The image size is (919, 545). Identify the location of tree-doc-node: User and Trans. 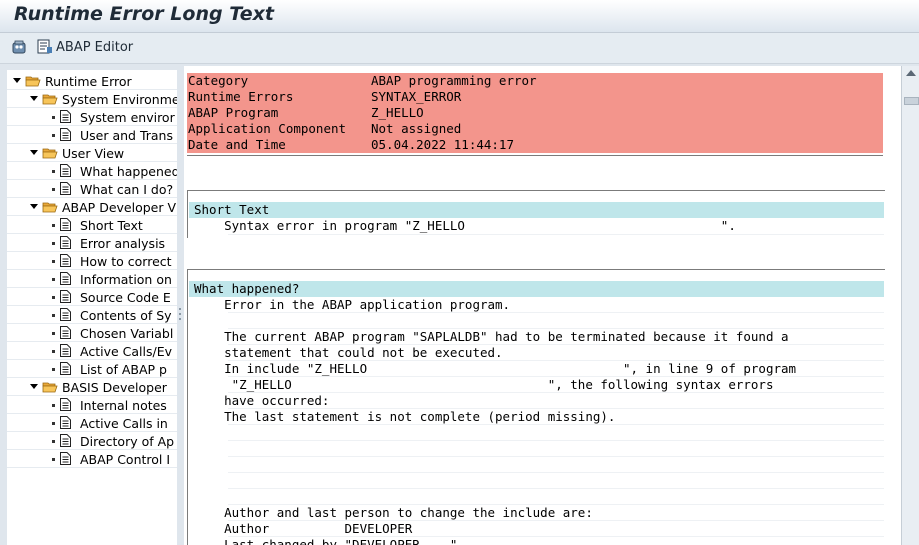
(92, 135).